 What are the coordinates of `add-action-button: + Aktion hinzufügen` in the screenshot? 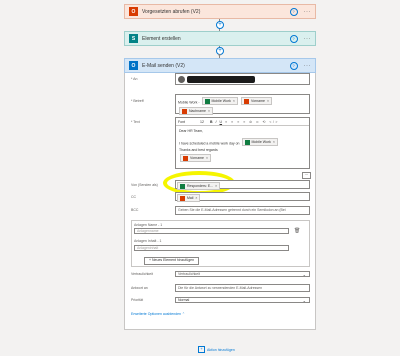 It's located at (216, 349).